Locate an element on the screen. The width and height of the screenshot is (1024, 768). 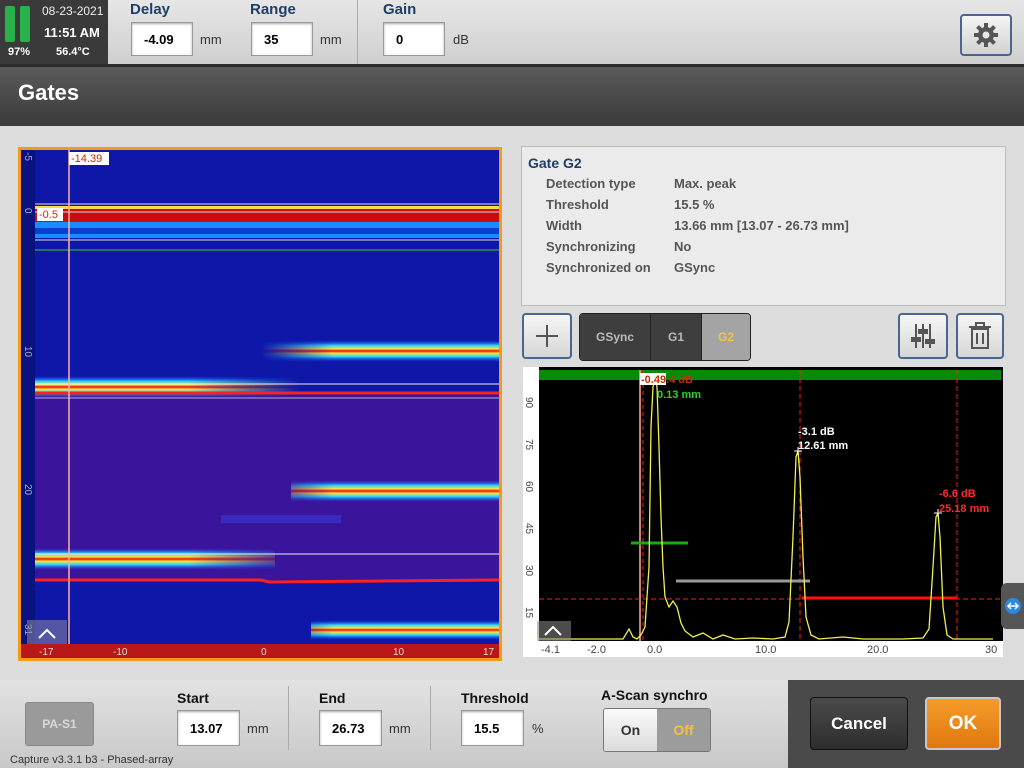
bscan-ytick: 0 is located at coordinates (27, 211).